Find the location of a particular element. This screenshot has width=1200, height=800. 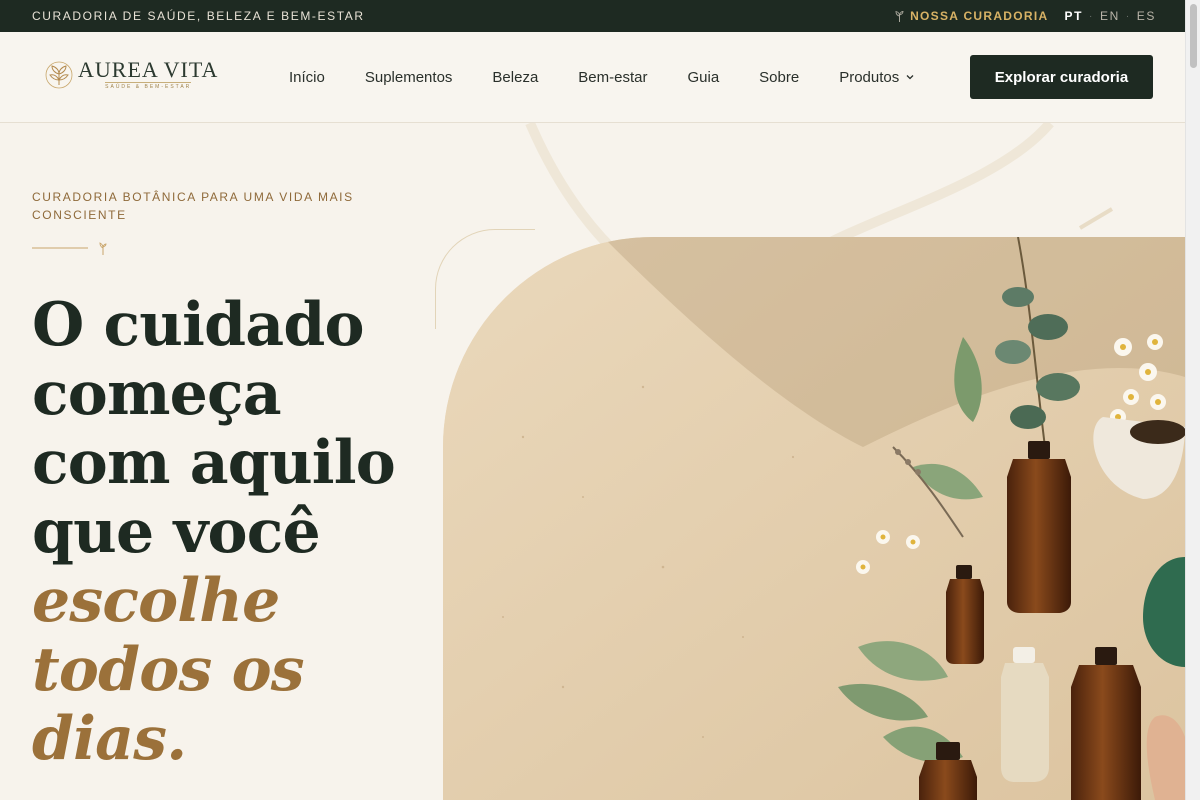

lang-pt: PT is located at coordinates (1073, 16).